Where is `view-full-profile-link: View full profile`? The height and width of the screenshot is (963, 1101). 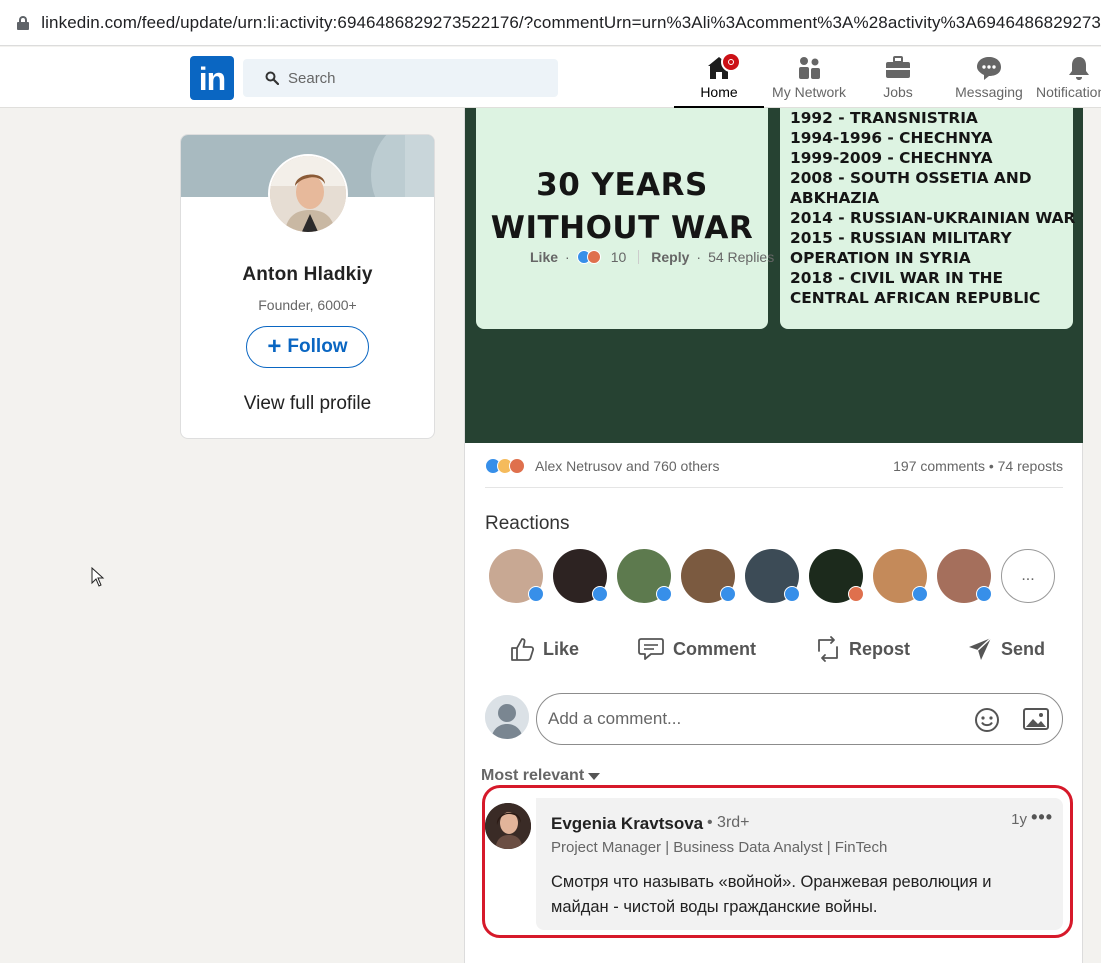
view-full-profile-link: View full profile is located at coordinates (307, 404).